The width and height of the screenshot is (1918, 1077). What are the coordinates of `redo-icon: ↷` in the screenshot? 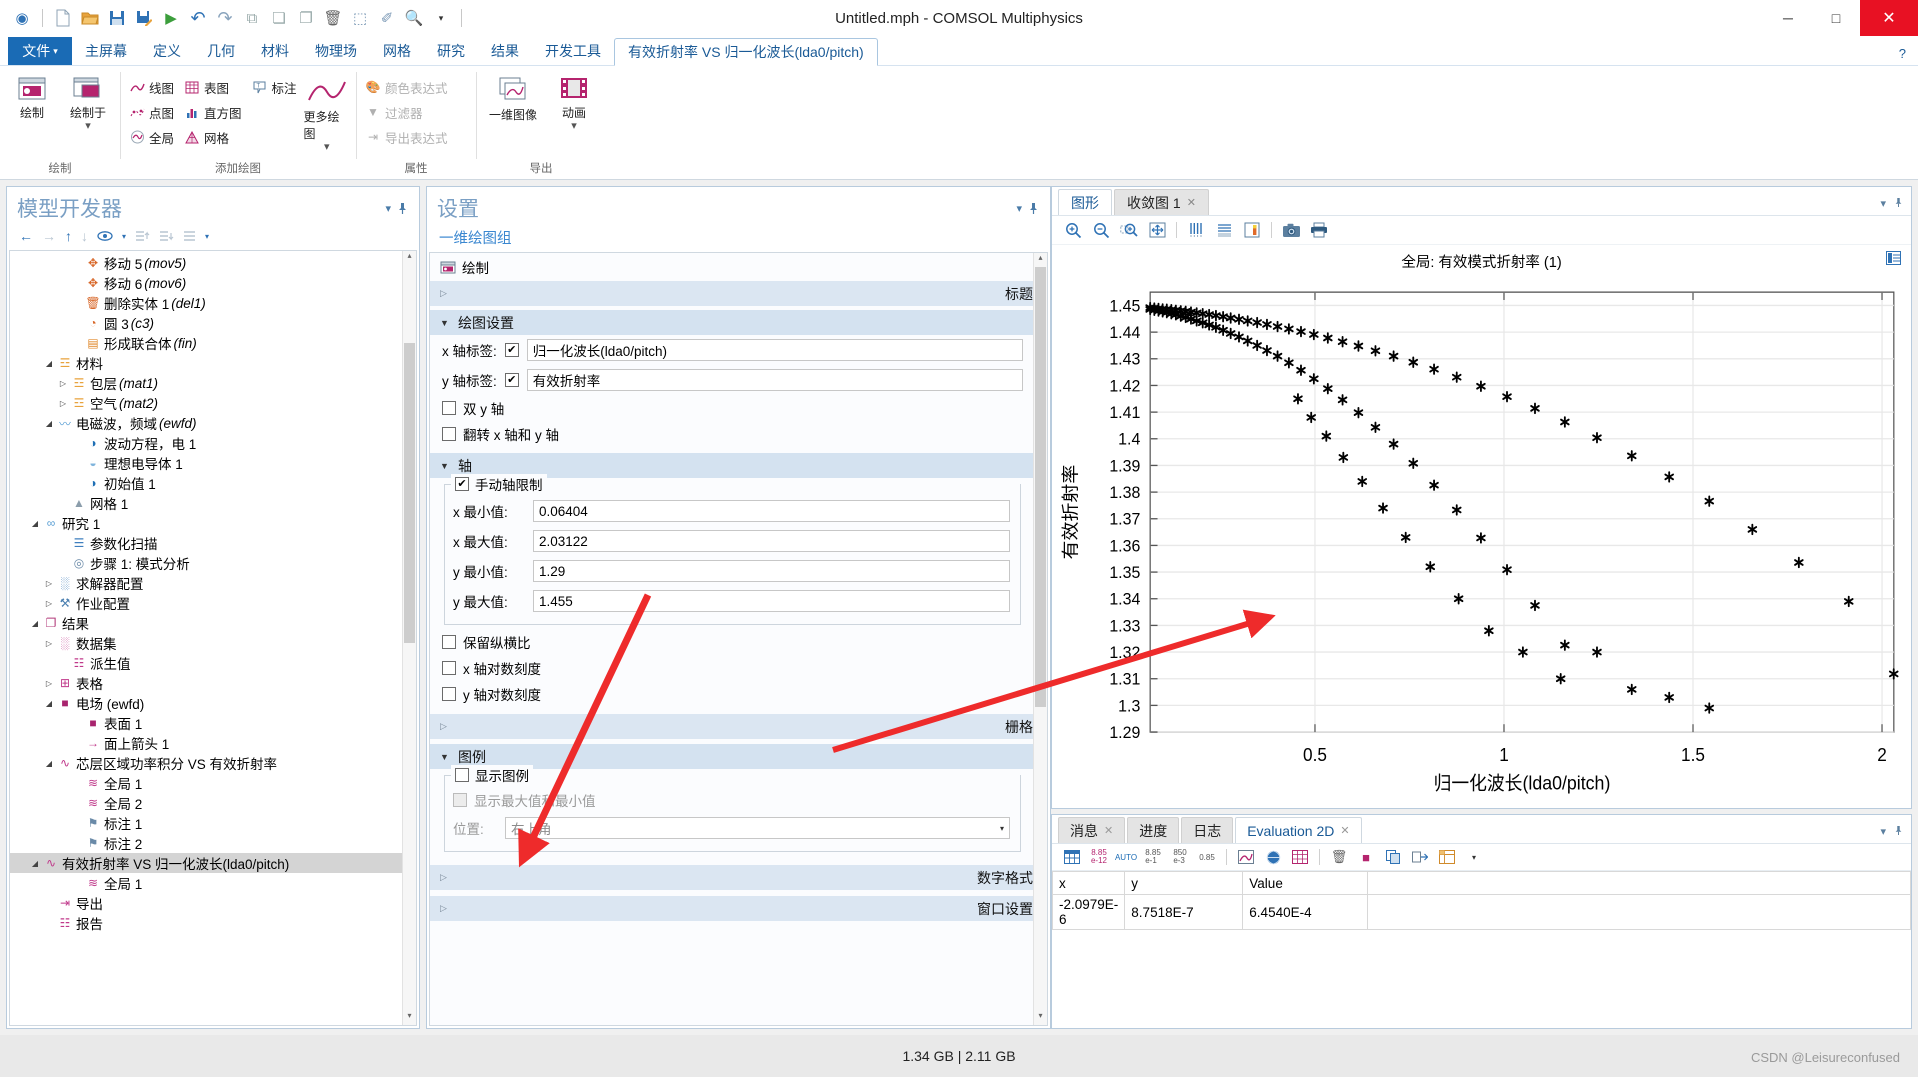 It's located at (225, 18).